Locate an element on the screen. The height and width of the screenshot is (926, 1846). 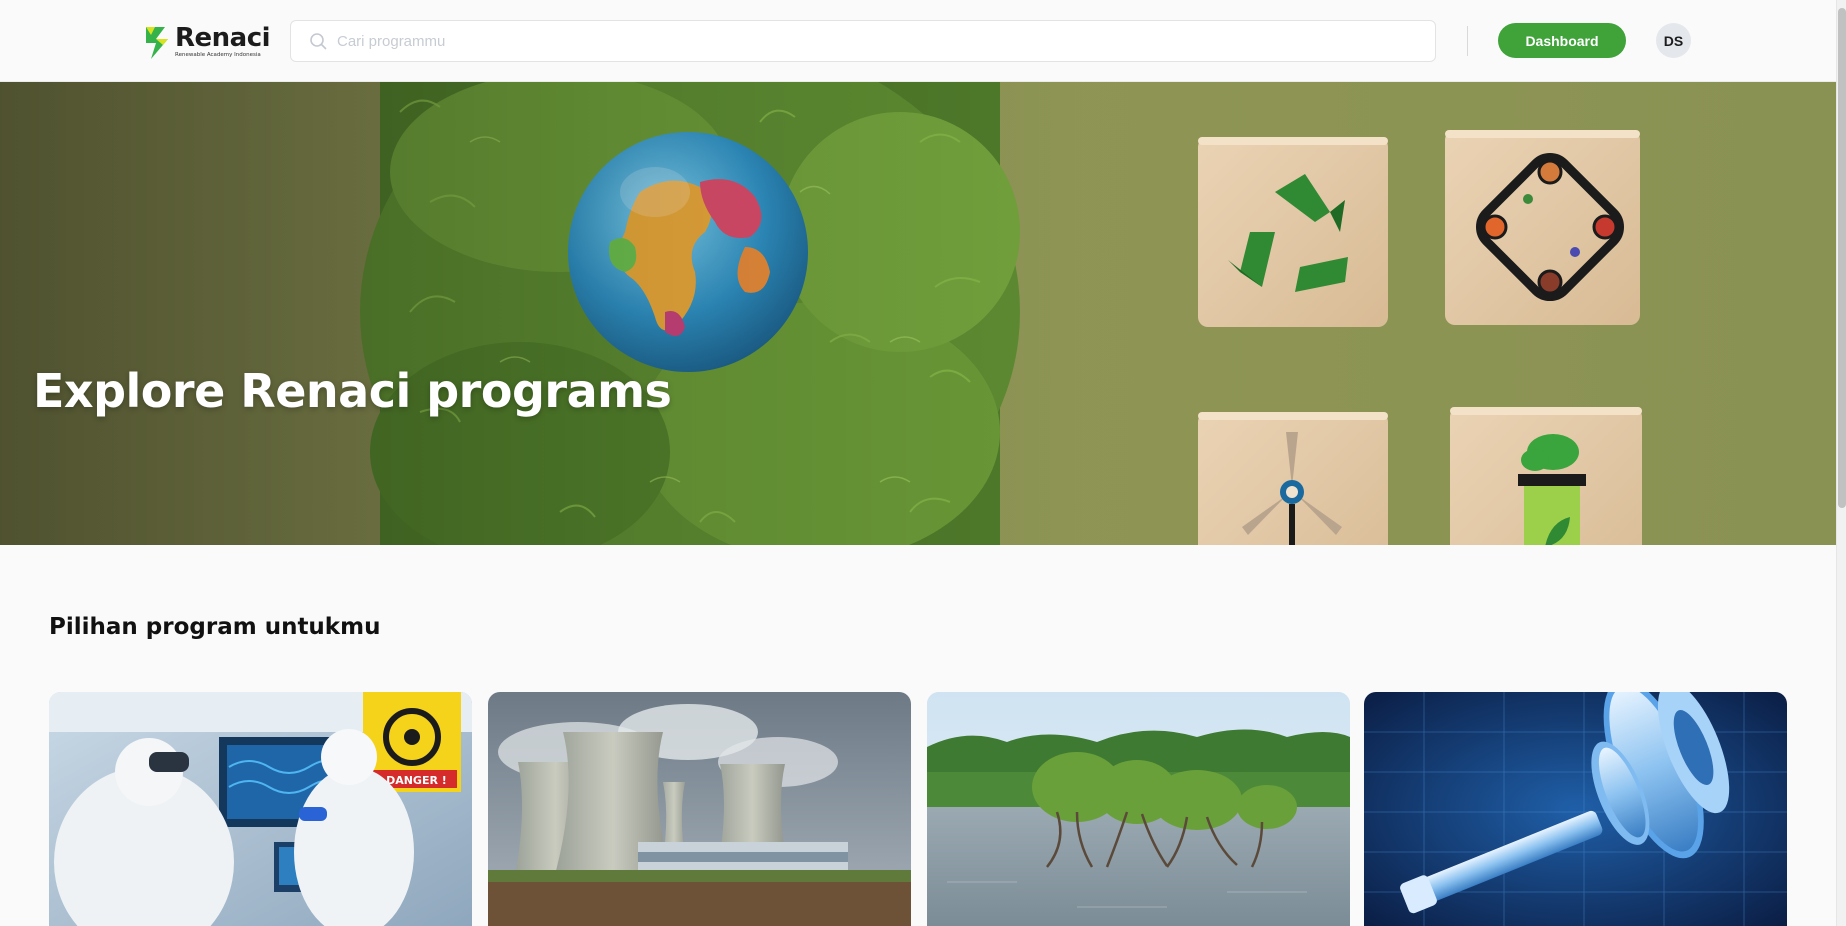
card-image-gear-shaft is located at coordinates (1575, 809).